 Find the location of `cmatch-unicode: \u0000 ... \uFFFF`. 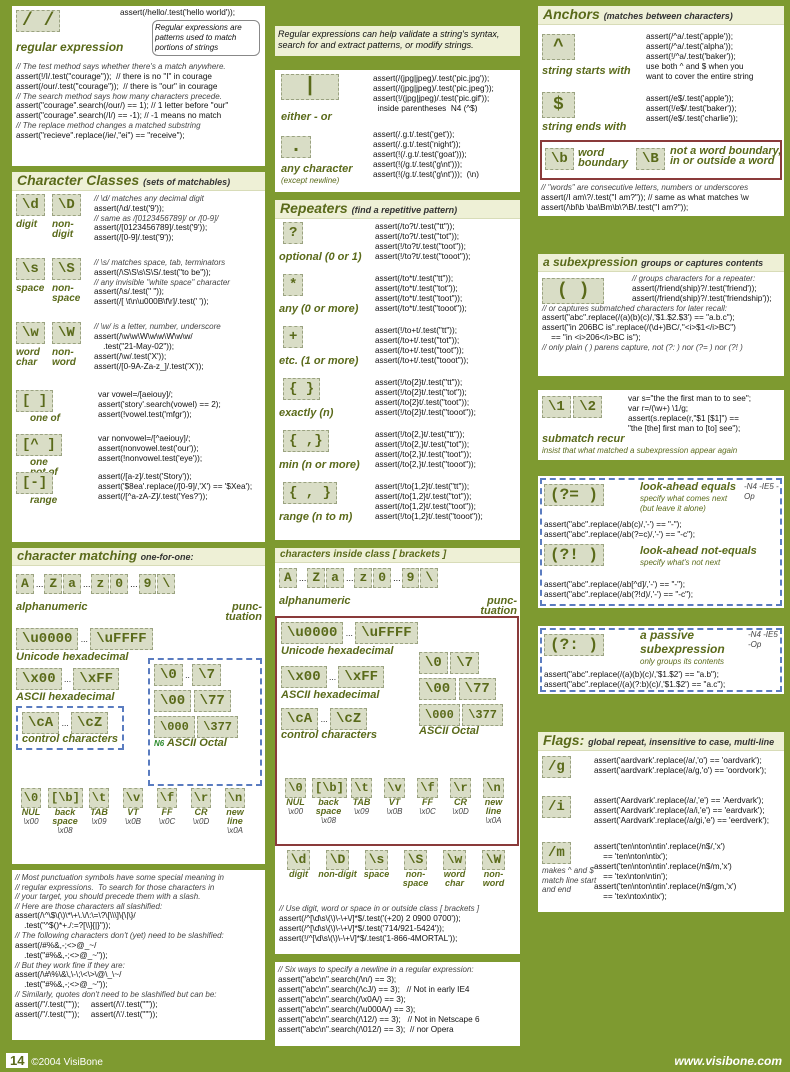

cmatch-unicode: \u0000 ... \uFFFF is located at coordinates (84, 639).